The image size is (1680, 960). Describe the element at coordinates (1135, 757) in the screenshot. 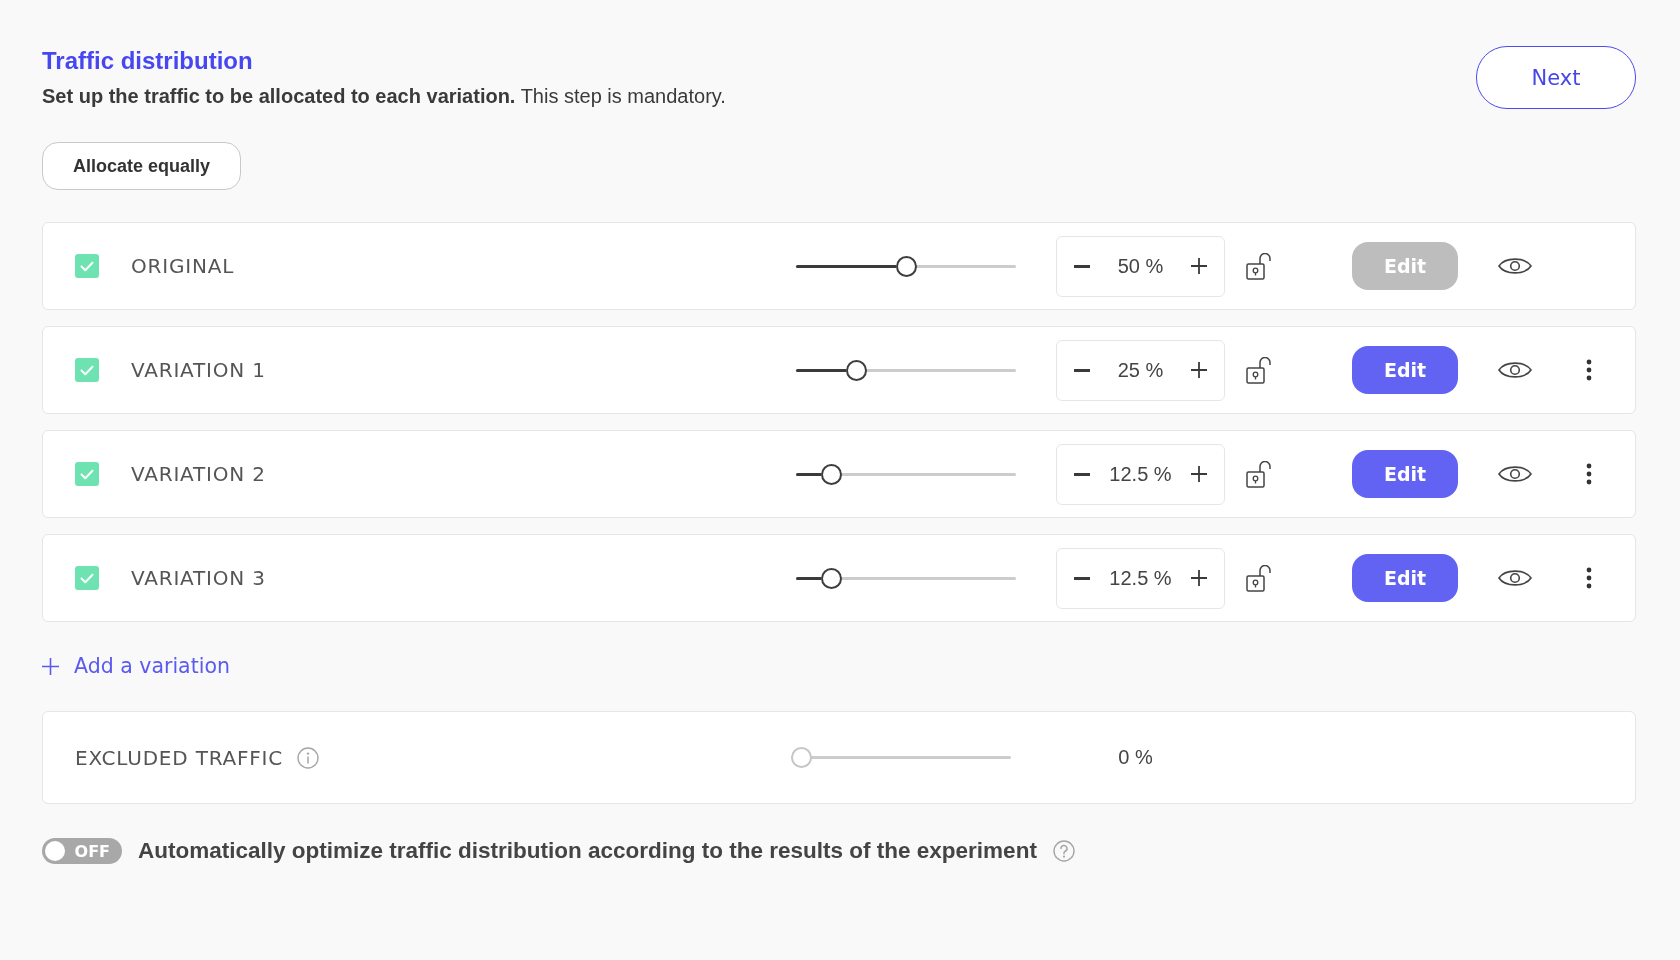

I see `excluded-percent-value: 0 %` at that location.